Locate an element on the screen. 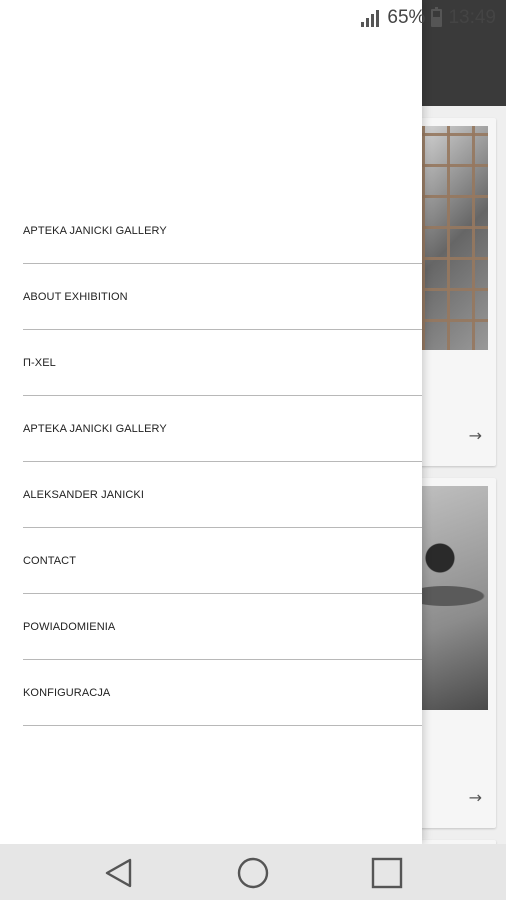 This screenshot has width=506, height=900. signal-bars-icon is located at coordinates (370, 18).